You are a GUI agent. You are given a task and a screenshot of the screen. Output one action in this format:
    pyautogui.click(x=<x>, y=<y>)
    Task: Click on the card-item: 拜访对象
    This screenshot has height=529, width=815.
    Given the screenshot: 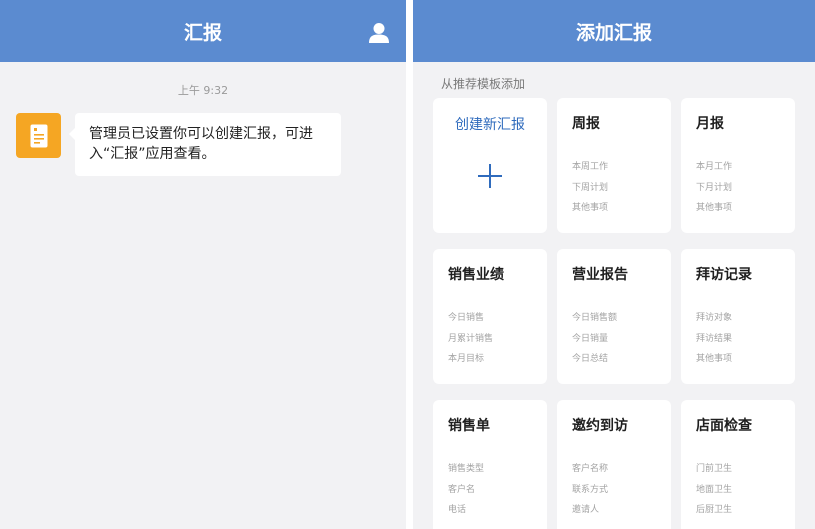 What is the action you would take?
    pyautogui.click(x=714, y=318)
    